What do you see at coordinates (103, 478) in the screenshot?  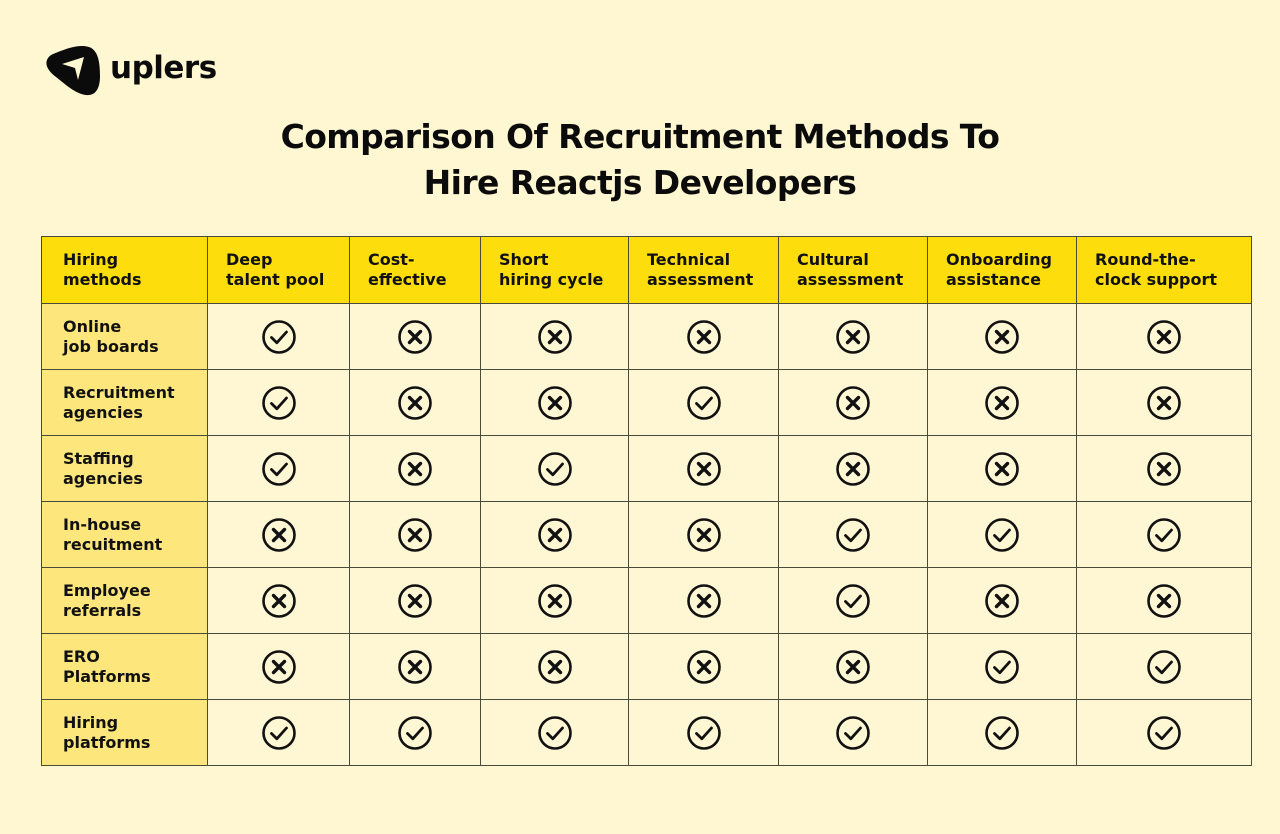 I see `row-header-label-line2: agencies` at bounding box center [103, 478].